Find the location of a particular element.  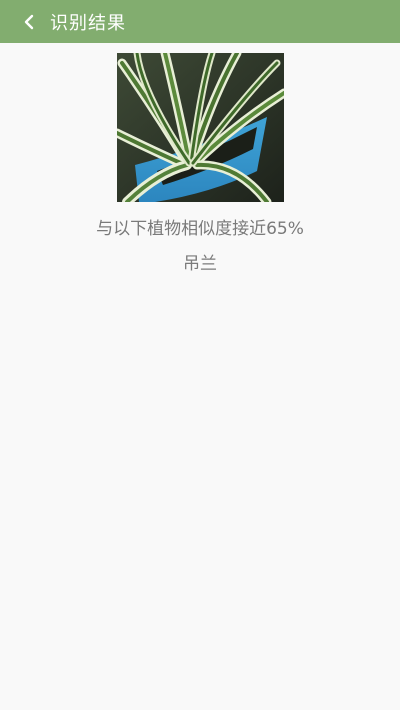

plant-photo is located at coordinates (200, 127).